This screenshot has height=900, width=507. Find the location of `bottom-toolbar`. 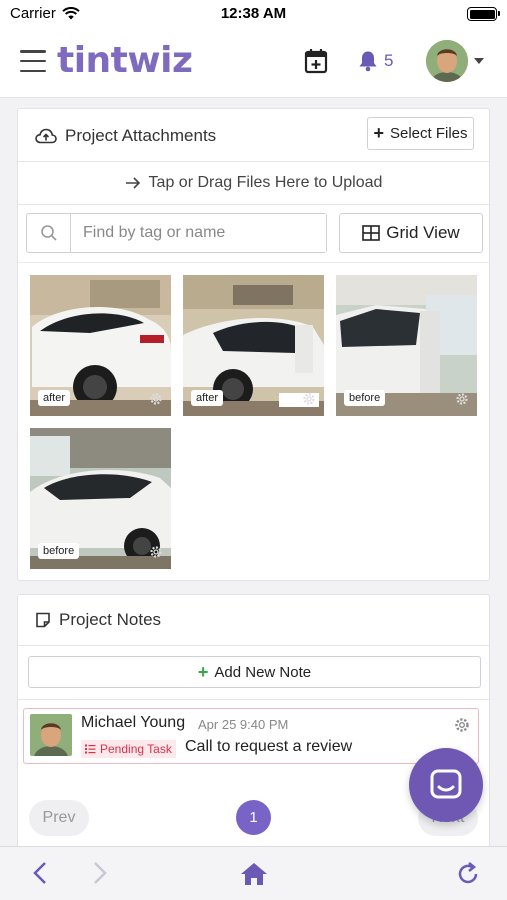

bottom-toolbar is located at coordinates (253, 873).